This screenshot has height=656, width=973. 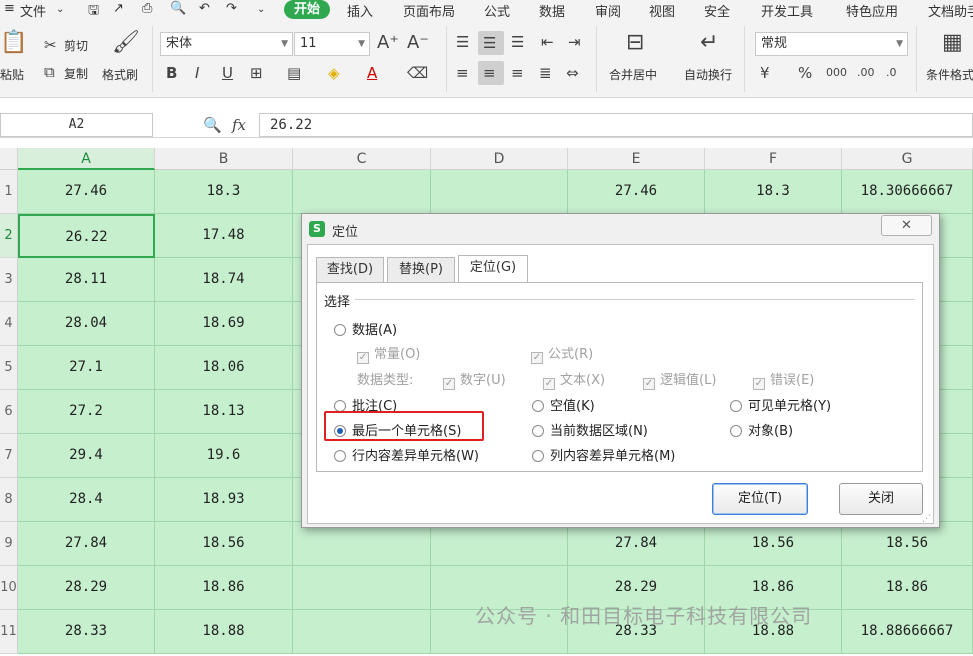 What do you see at coordinates (86, 588) in the screenshot?
I see `grid-cell: 28.29` at bounding box center [86, 588].